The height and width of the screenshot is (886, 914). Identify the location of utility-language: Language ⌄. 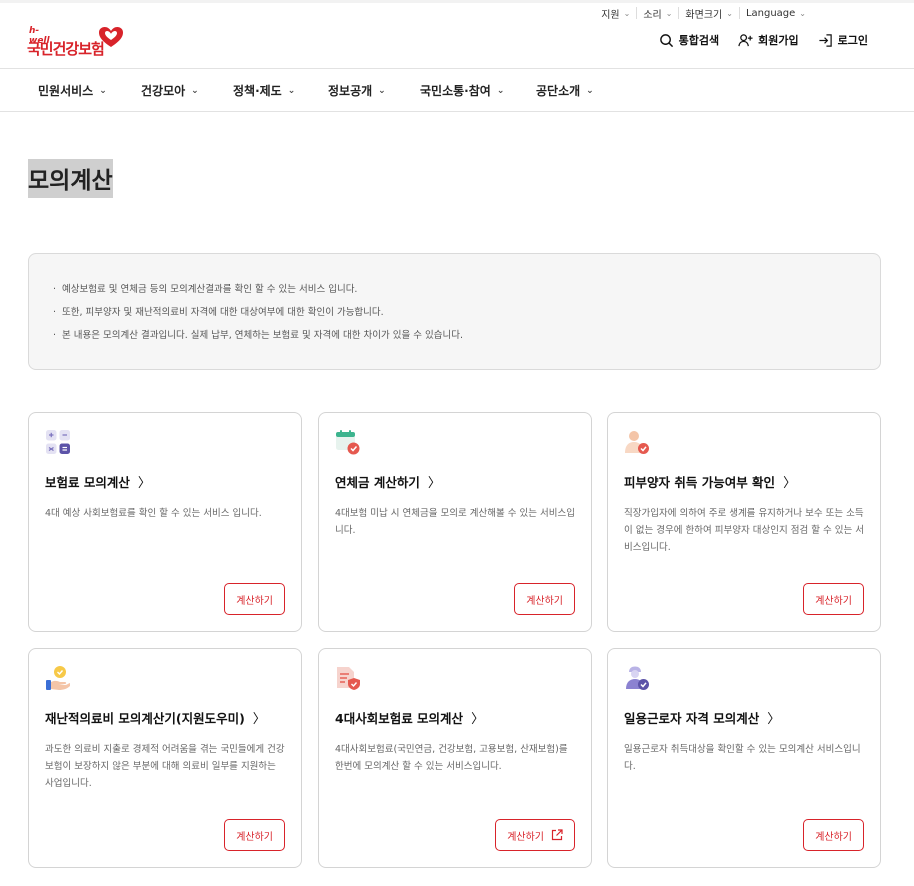
(775, 13).